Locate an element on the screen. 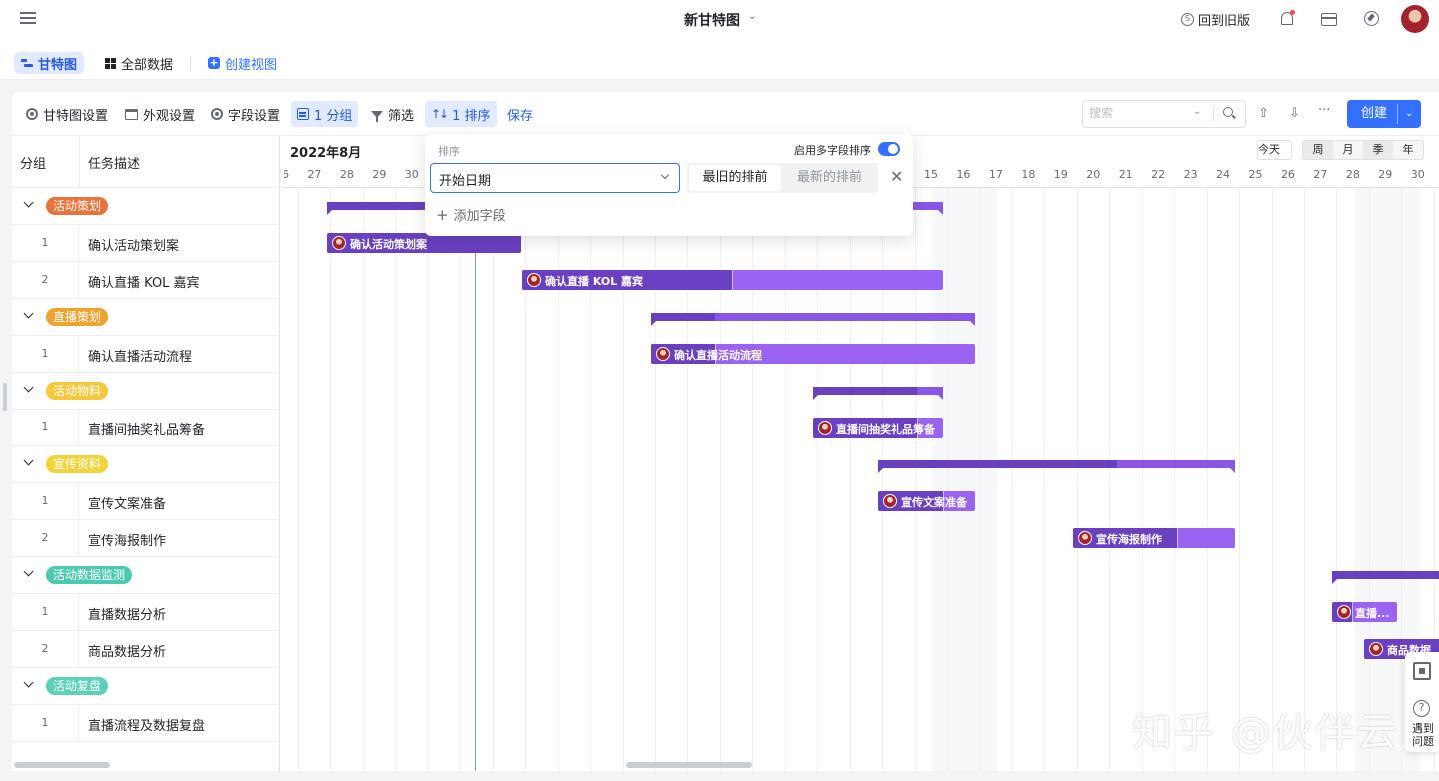  task-name: 确认活动策划案 is located at coordinates (133, 244).